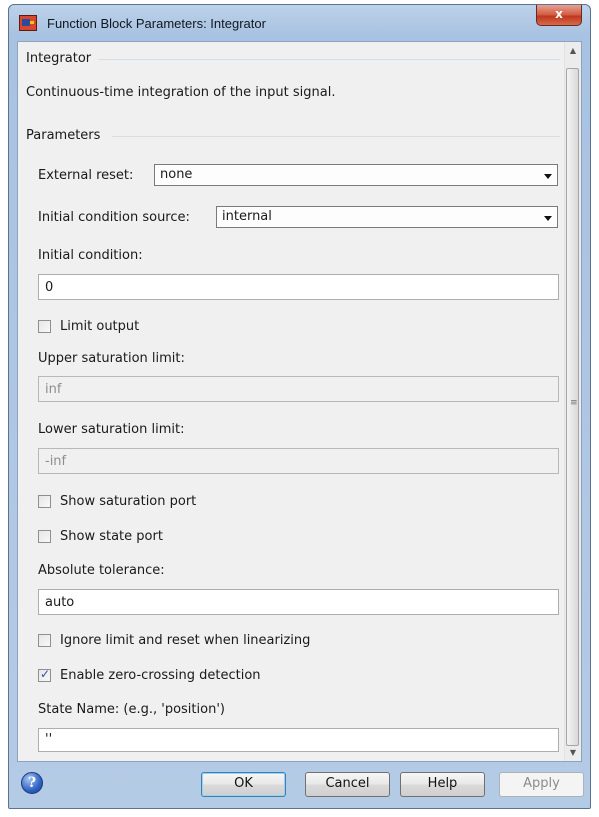  What do you see at coordinates (336, 136) in the screenshot?
I see `parameters-group-divider` at bounding box center [336, 136].